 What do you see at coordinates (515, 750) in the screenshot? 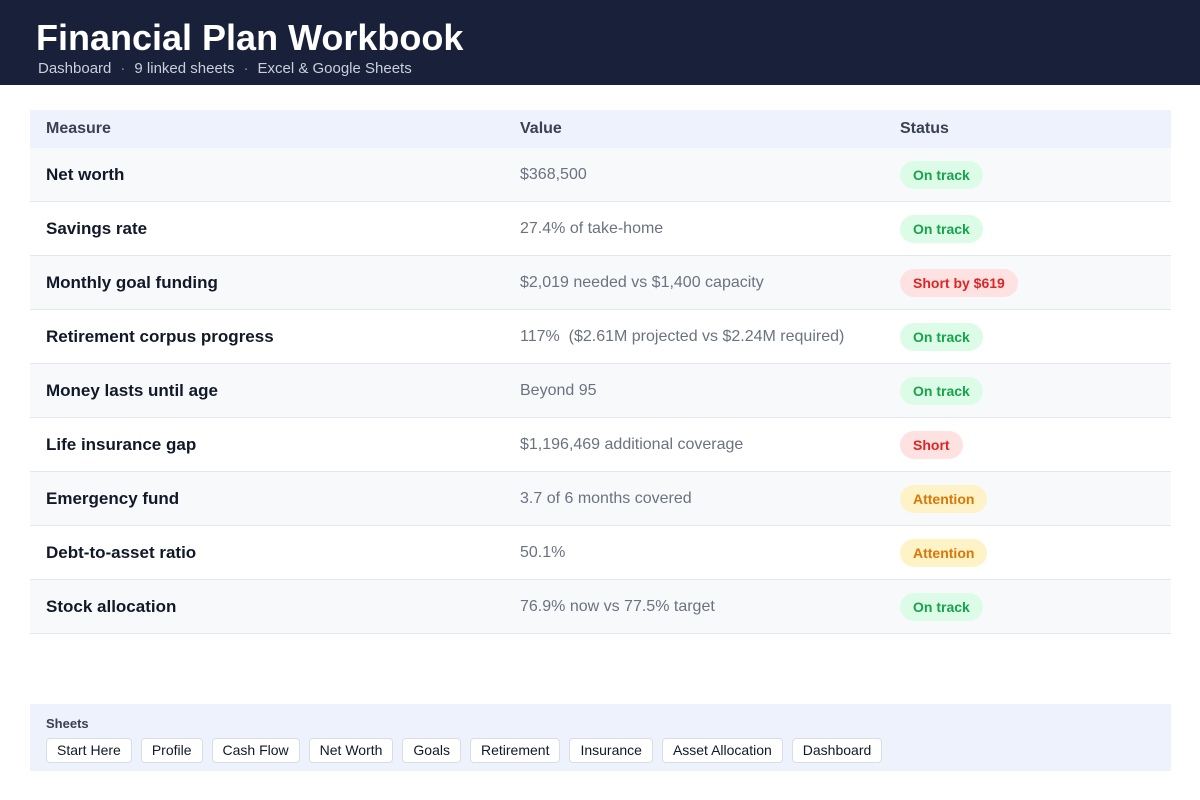
I see `sheet-tab-retirement: Retirement` at bounding box center [515, 750].